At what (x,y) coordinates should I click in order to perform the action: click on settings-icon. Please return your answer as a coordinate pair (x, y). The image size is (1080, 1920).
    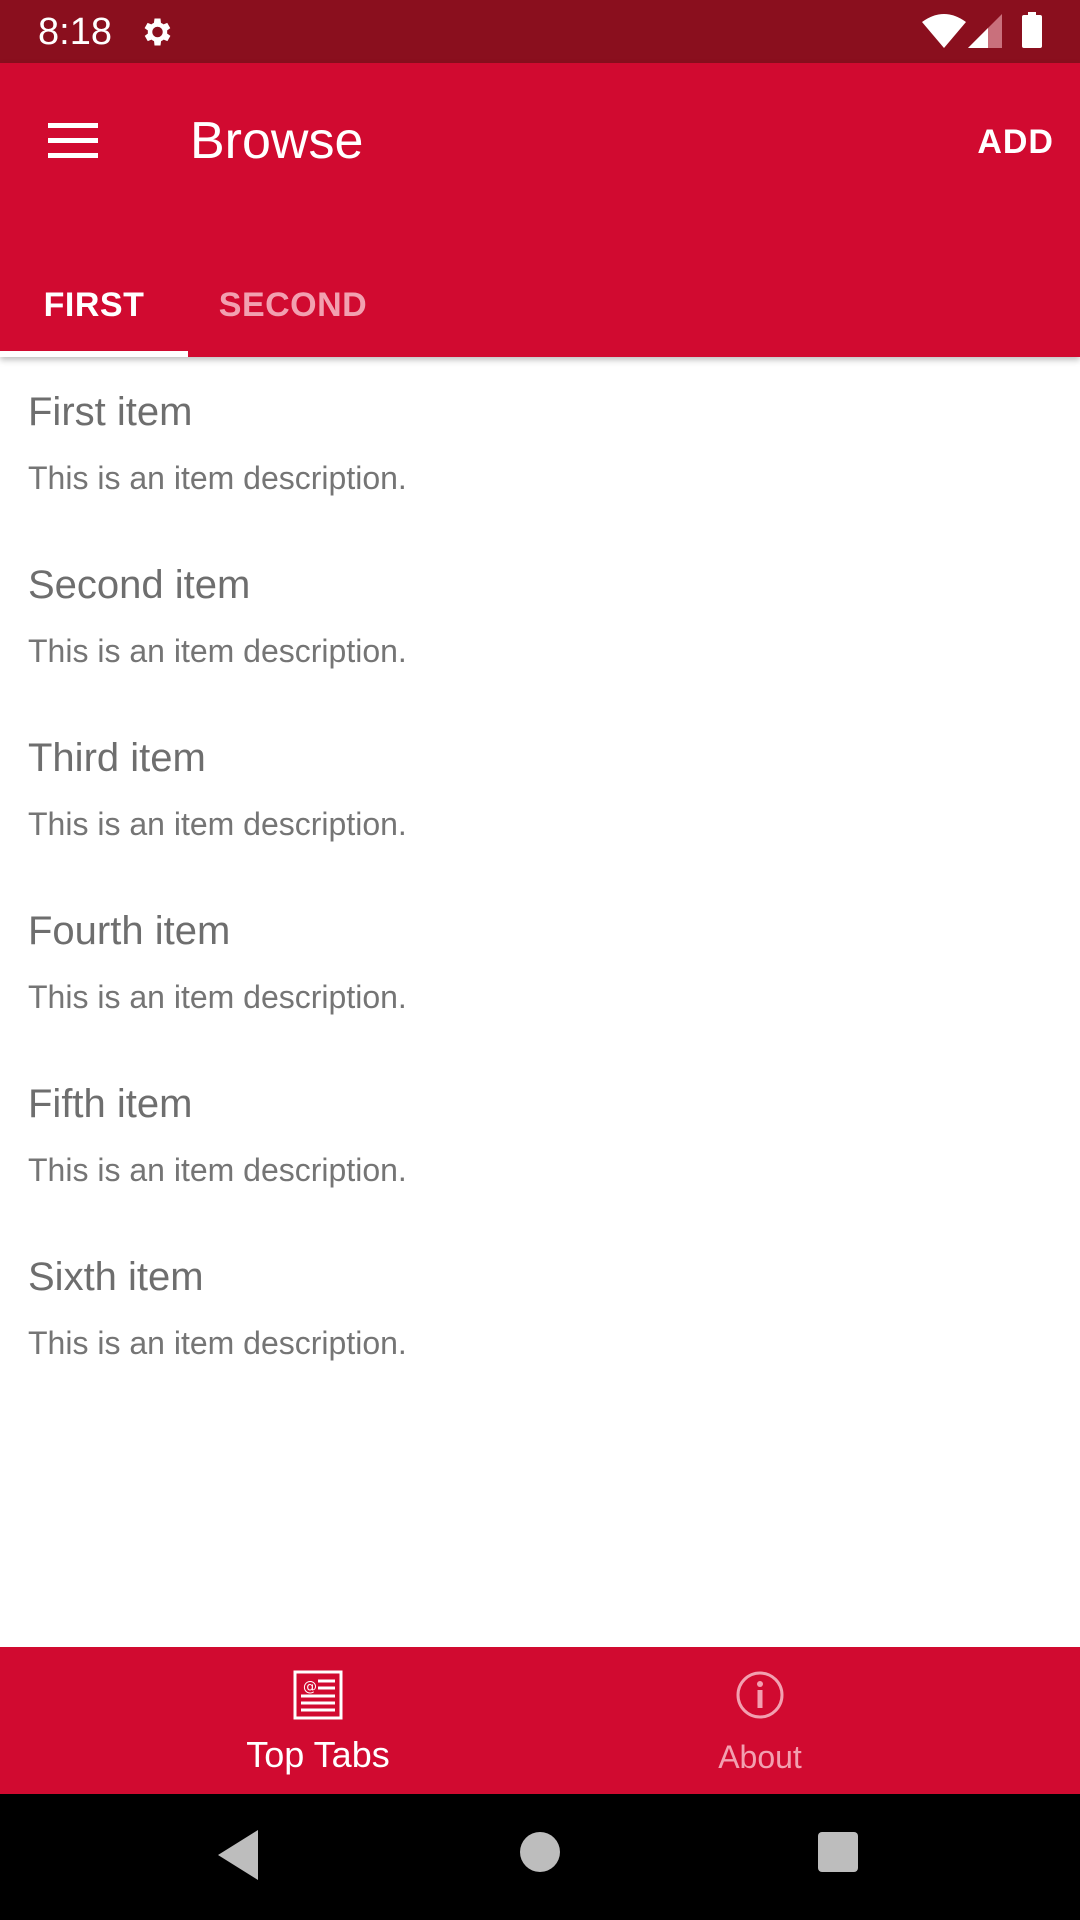
    Looking at the image, I should click on (157, 32).